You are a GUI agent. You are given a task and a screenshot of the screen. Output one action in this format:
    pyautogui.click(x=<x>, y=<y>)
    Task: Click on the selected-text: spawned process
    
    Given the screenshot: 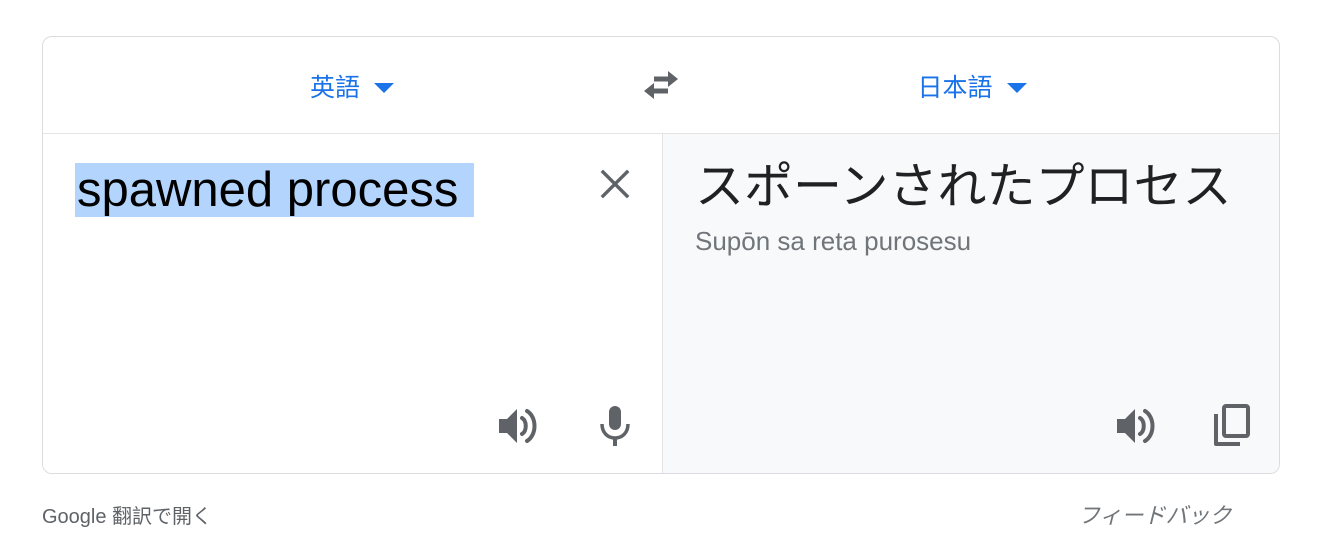 What is the action you would take?
    pyautogui.click(x=275, y=190)
    